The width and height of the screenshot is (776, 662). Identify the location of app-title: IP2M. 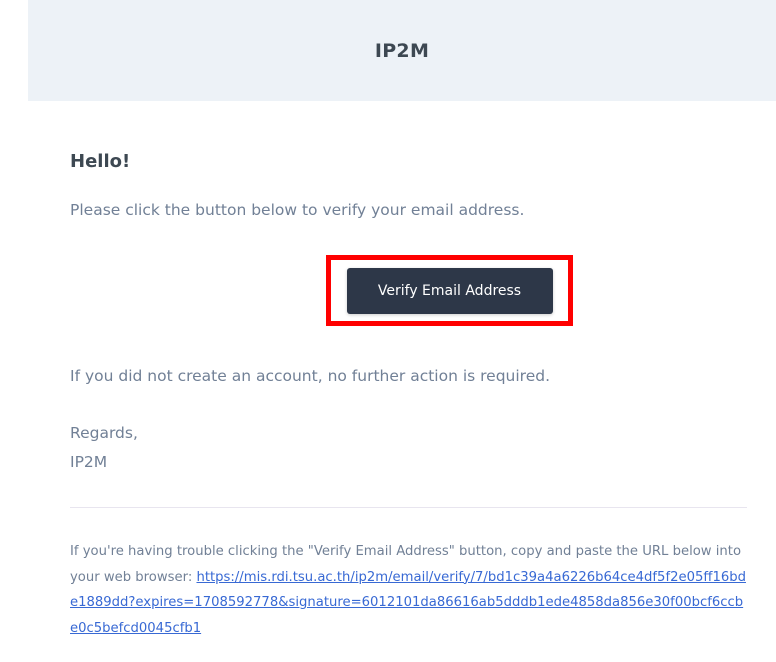
(402, 51).